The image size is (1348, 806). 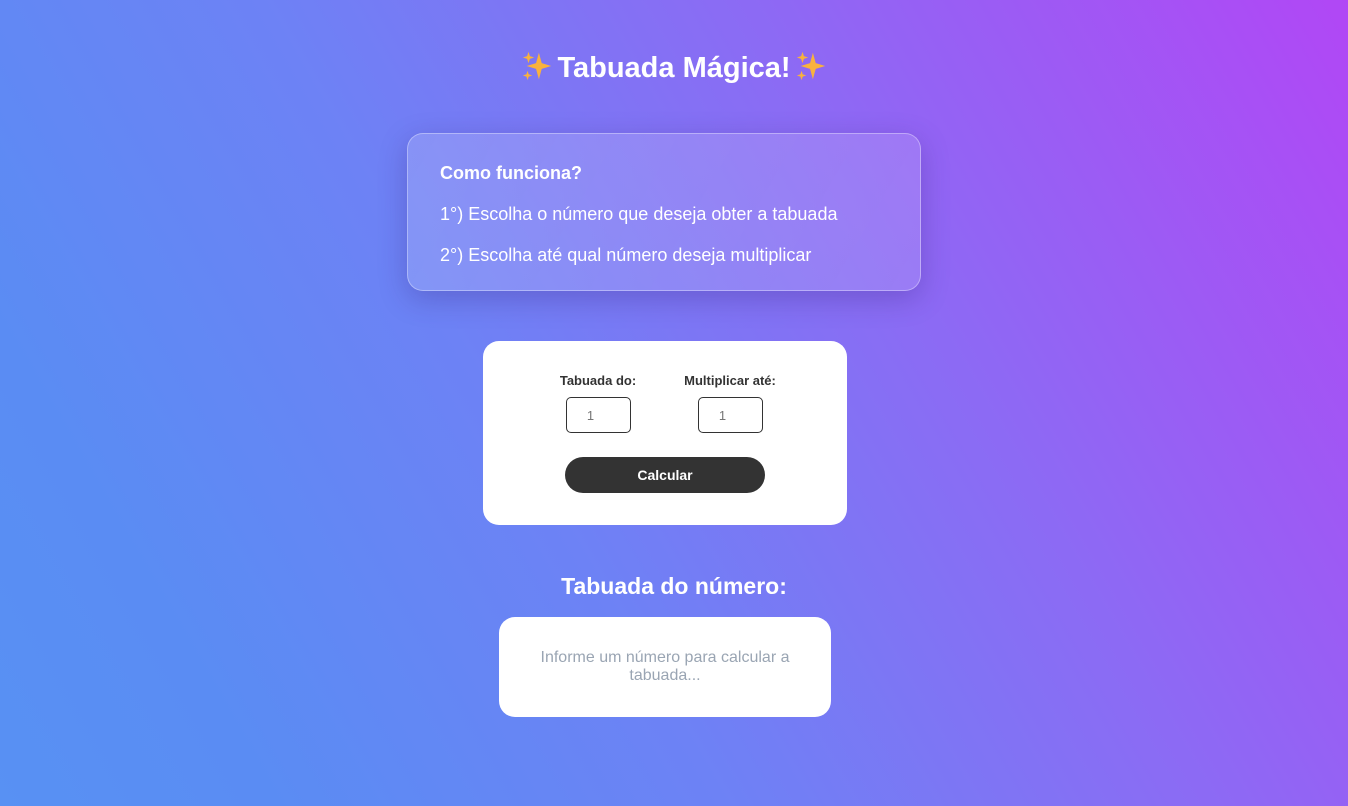 What do you see at coordinates (665, 433) in the screenshot?
I see `calculator-form: Tabuada do: Multiplicar até: Calcular` at bounding box center [665, 433].